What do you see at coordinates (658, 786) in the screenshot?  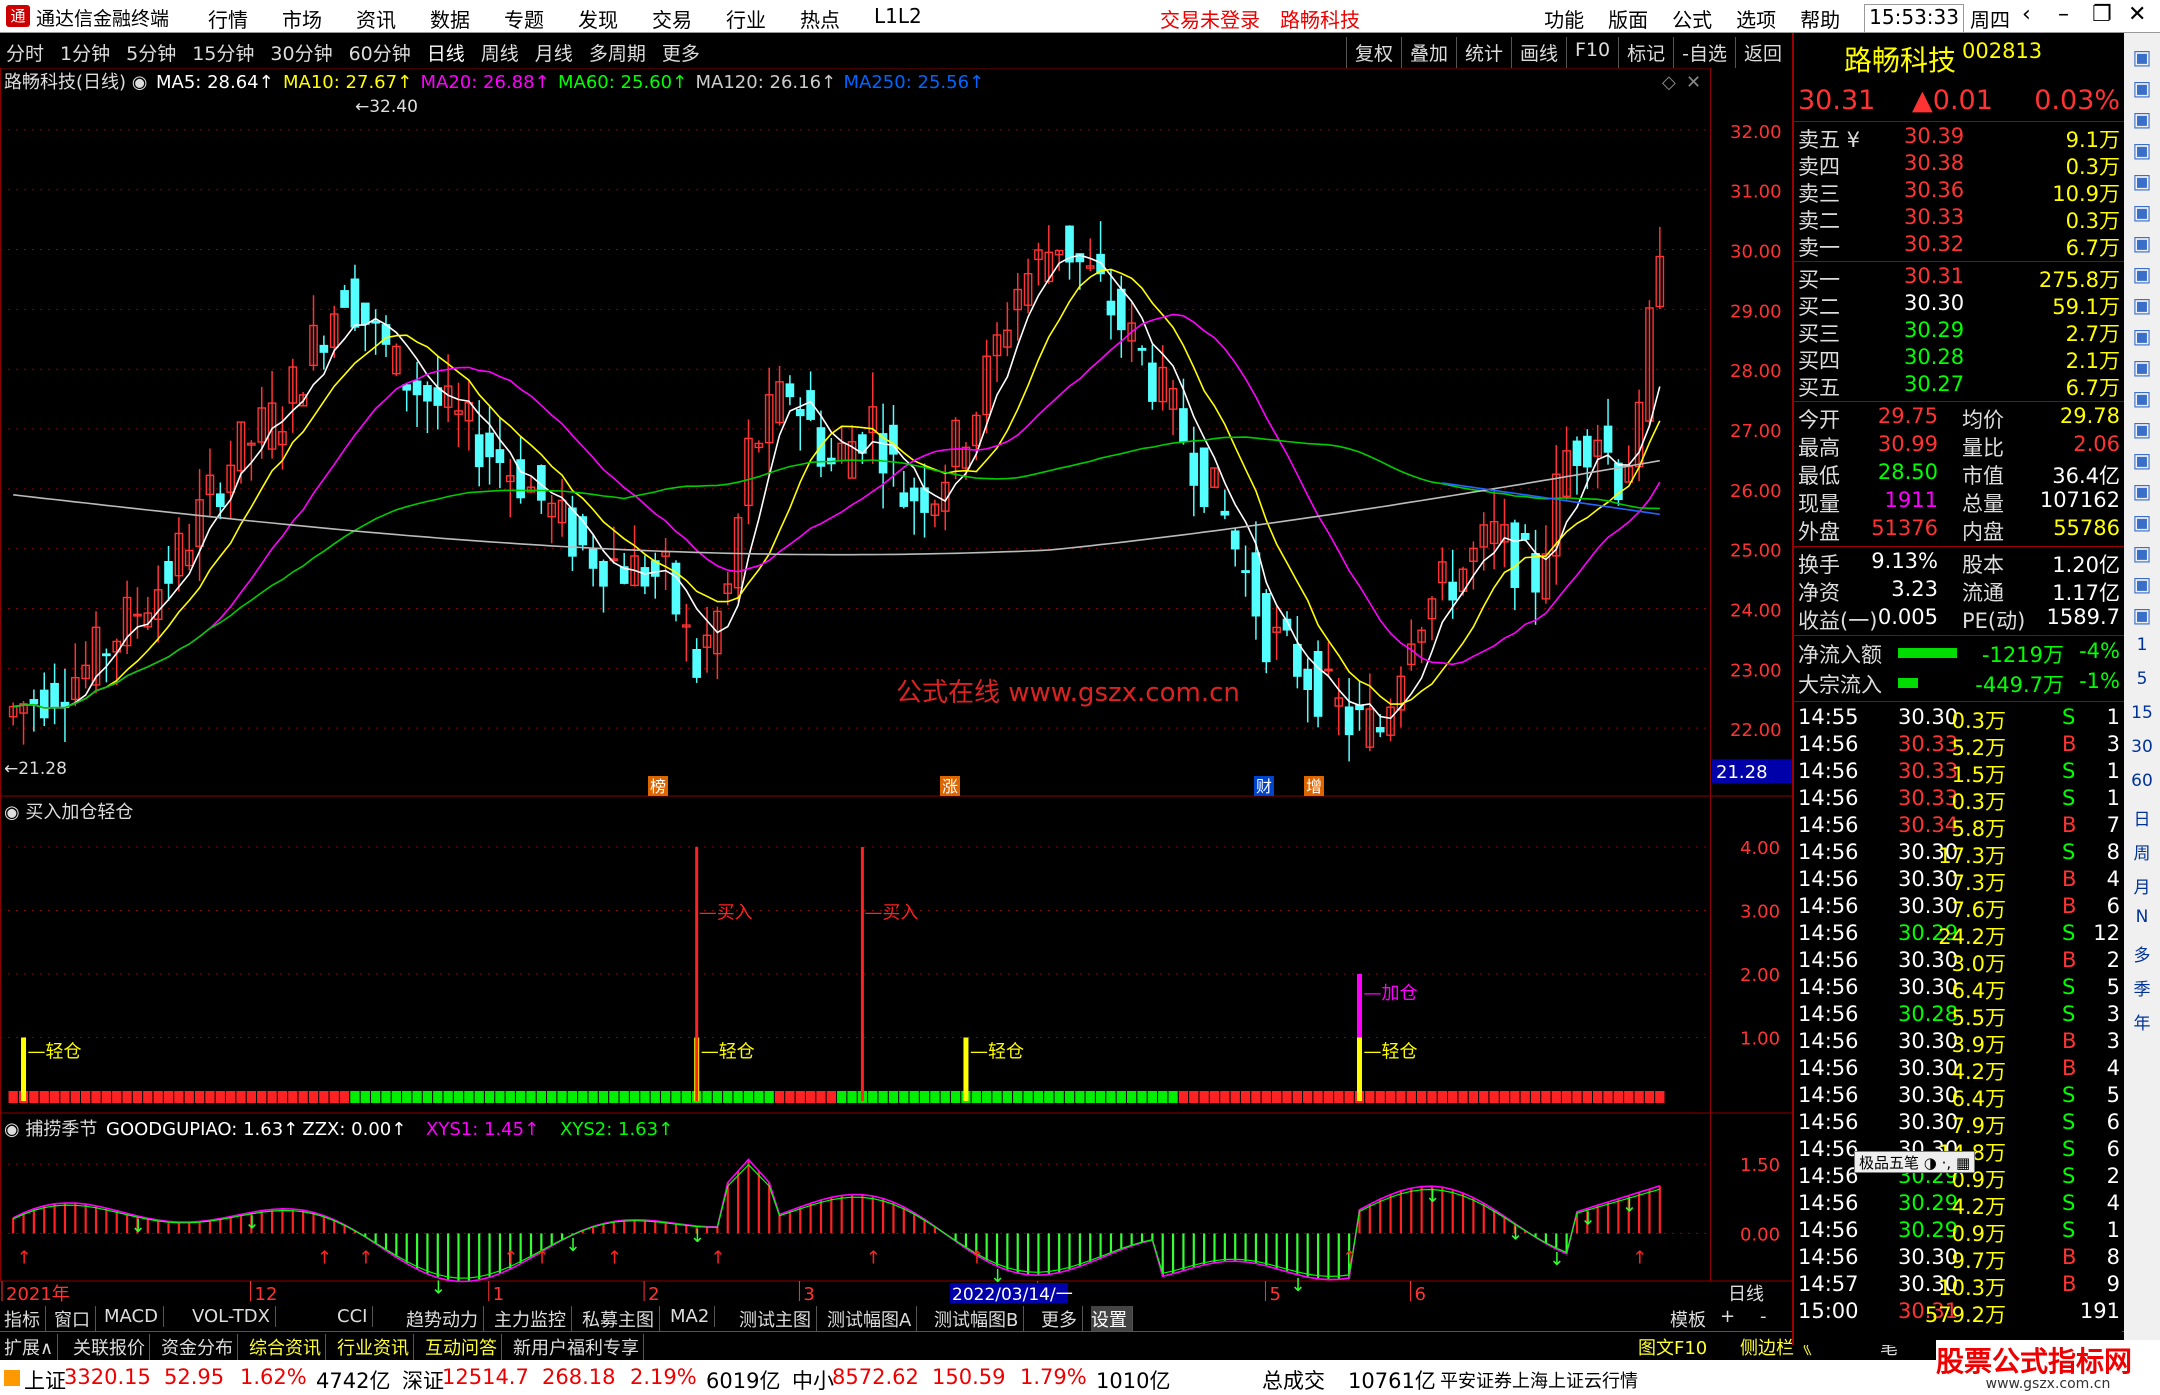 I see `event-tag-0: 榜` at bounding box center [658, 786].